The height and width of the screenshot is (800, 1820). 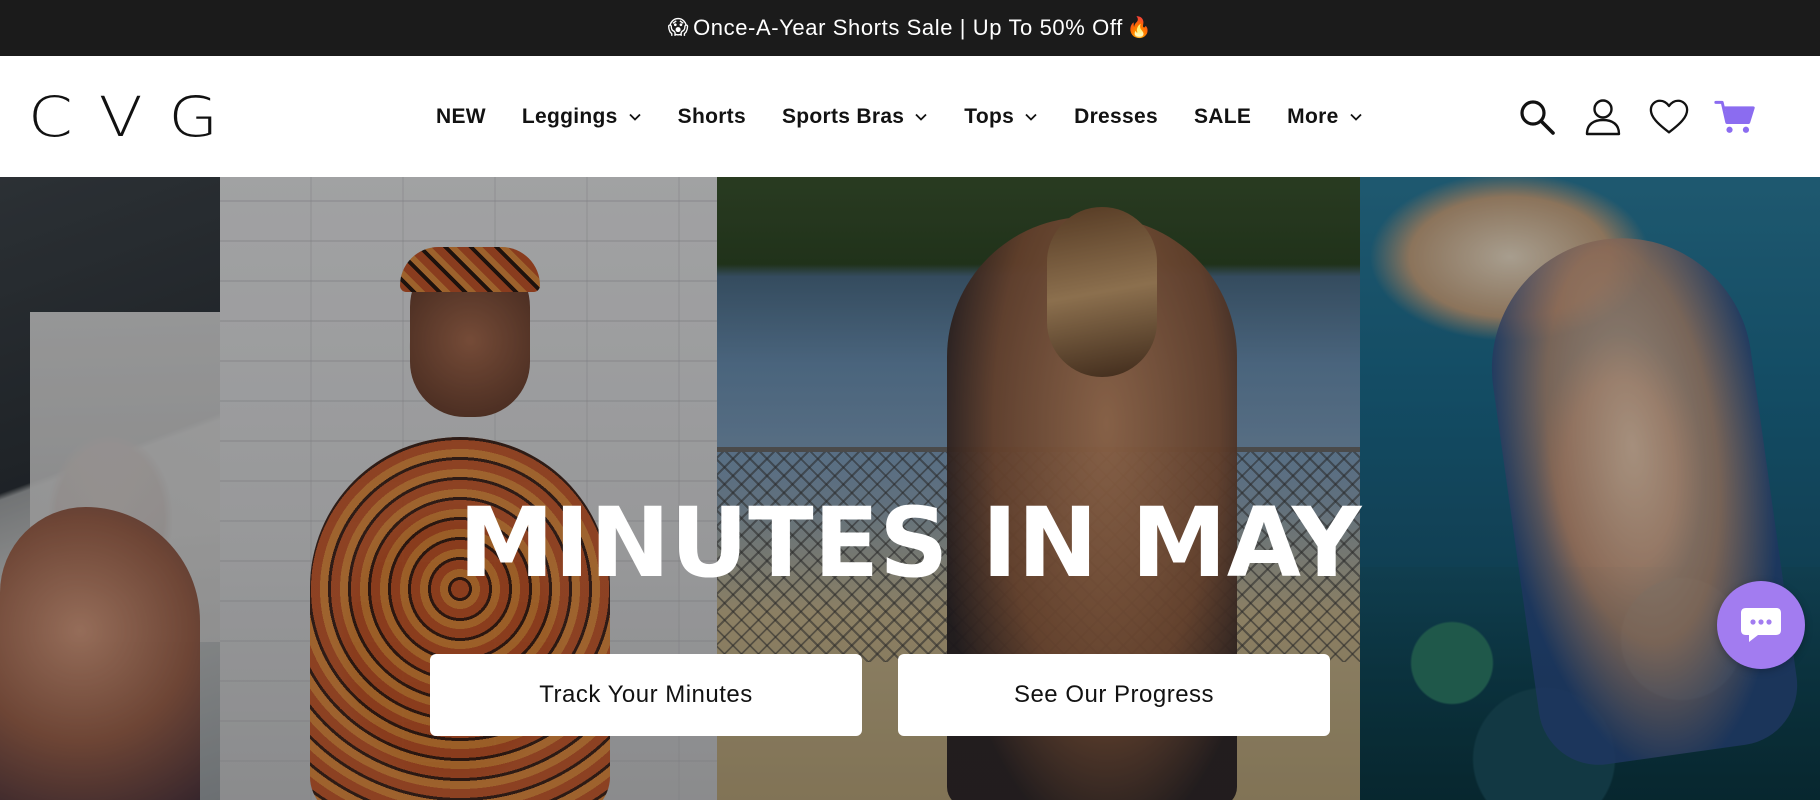 What do you see at coordinates (646, 695) in the screenshot?
I see `track-your-minutes-button: Track Your Minutes` at bounding box center [646, 695].